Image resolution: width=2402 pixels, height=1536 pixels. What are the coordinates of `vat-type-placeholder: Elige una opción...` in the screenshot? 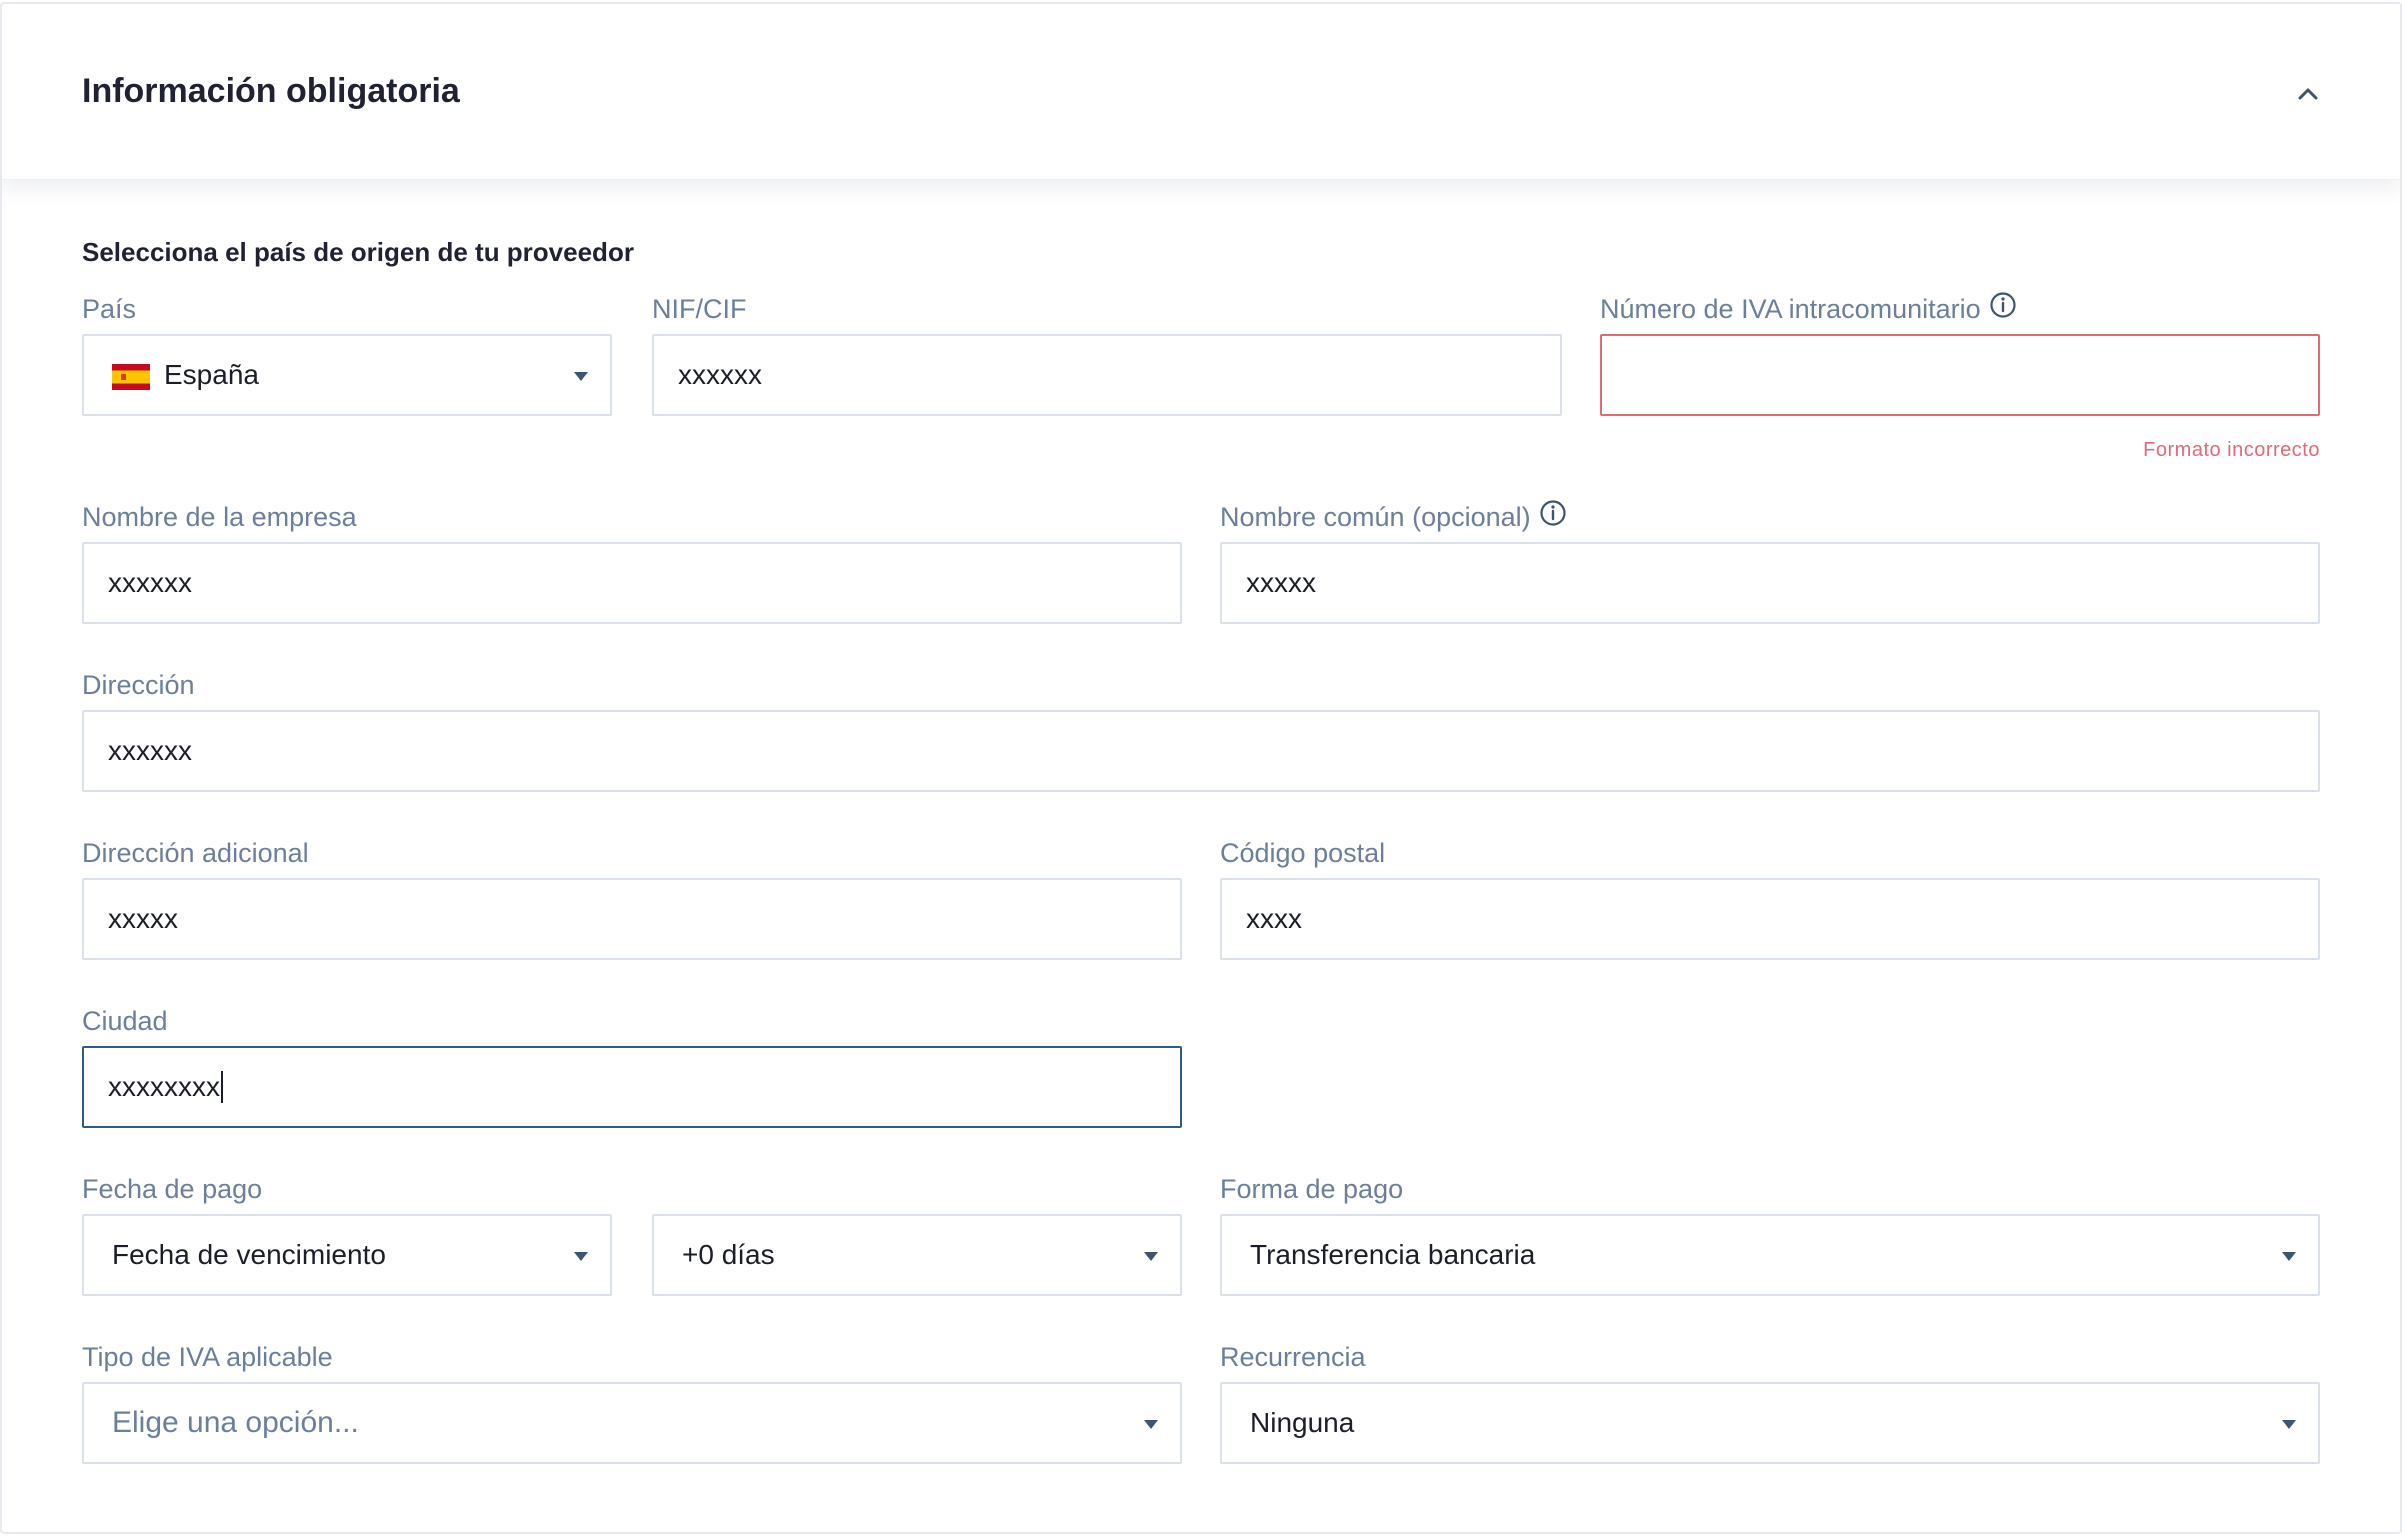 It's located at (235, 1422).